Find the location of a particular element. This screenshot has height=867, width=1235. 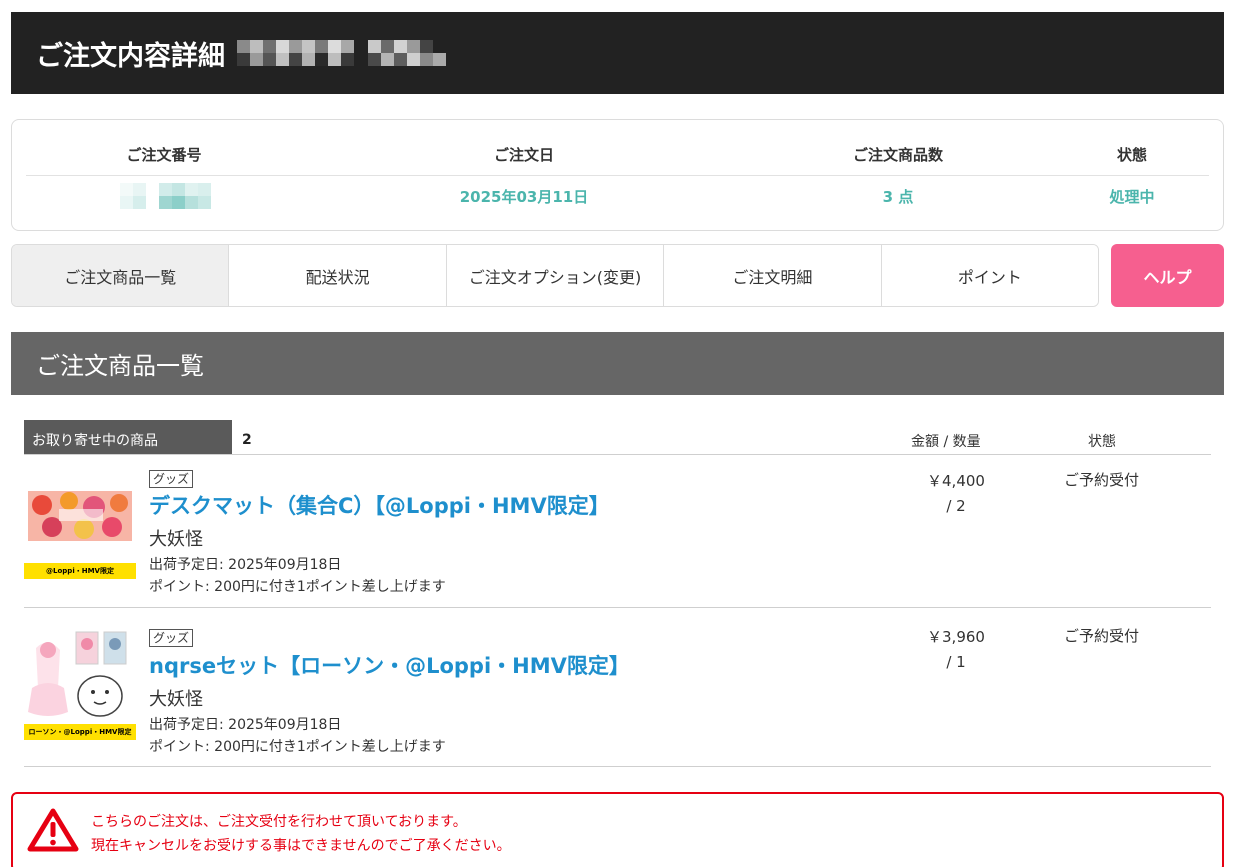

product-title-link: nqrseセット【ローソン・@Loppi・HMV限定】 is located at coordinates (389, 665).